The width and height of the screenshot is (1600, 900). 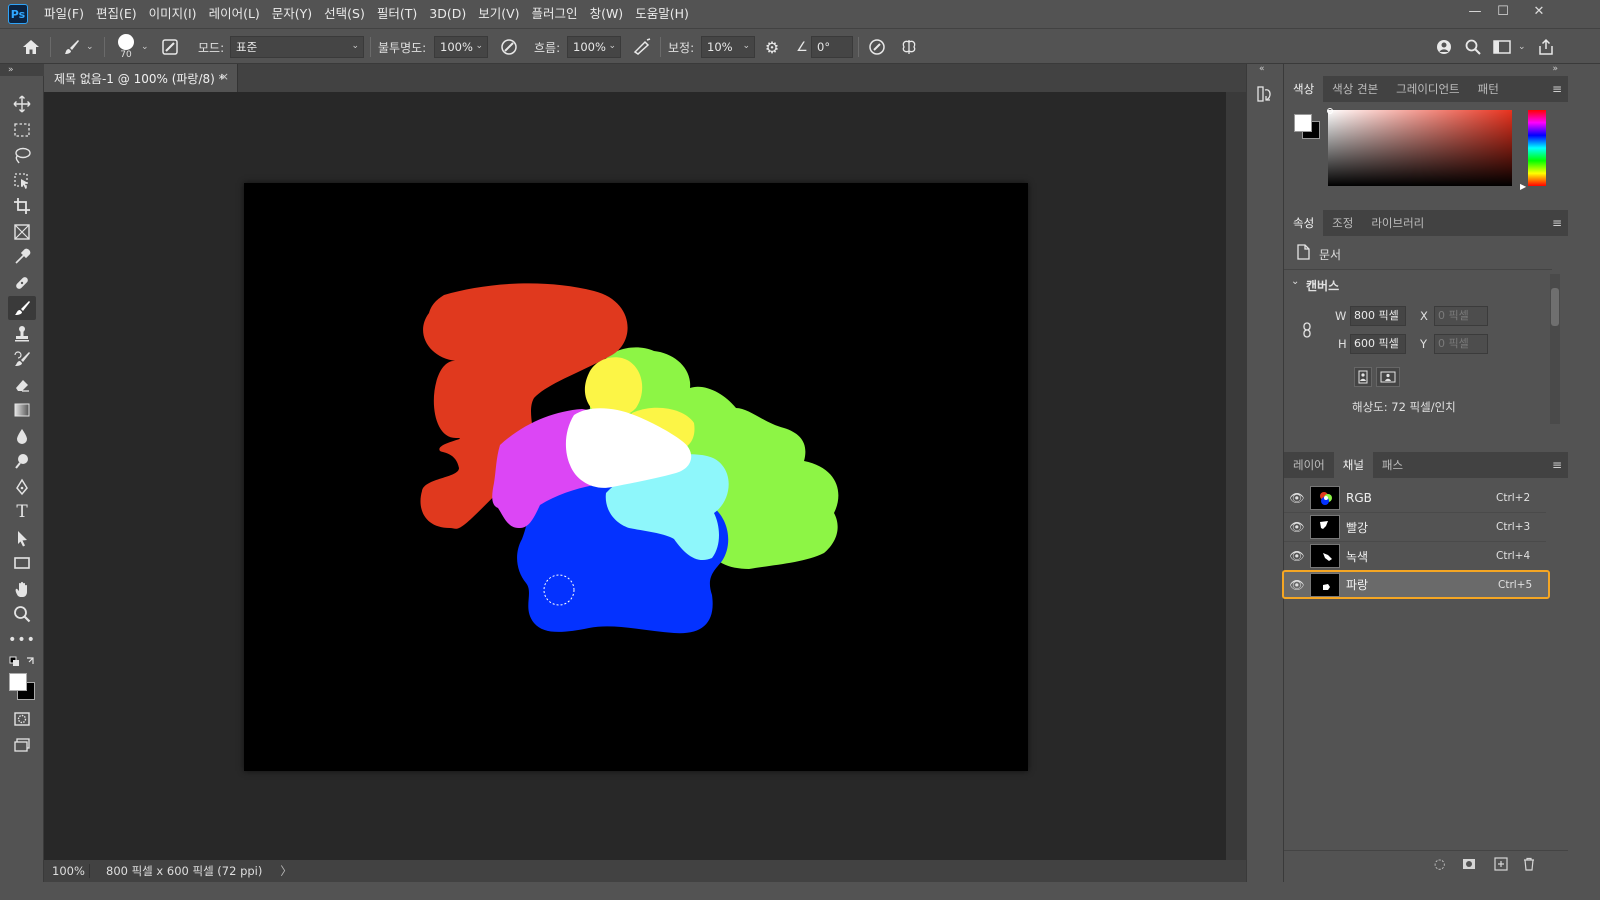 What do you see at coordinates (1439, 864) in the screenshot?
I see `load-selection-icon: ◌` at bounding box center [1439, 864].